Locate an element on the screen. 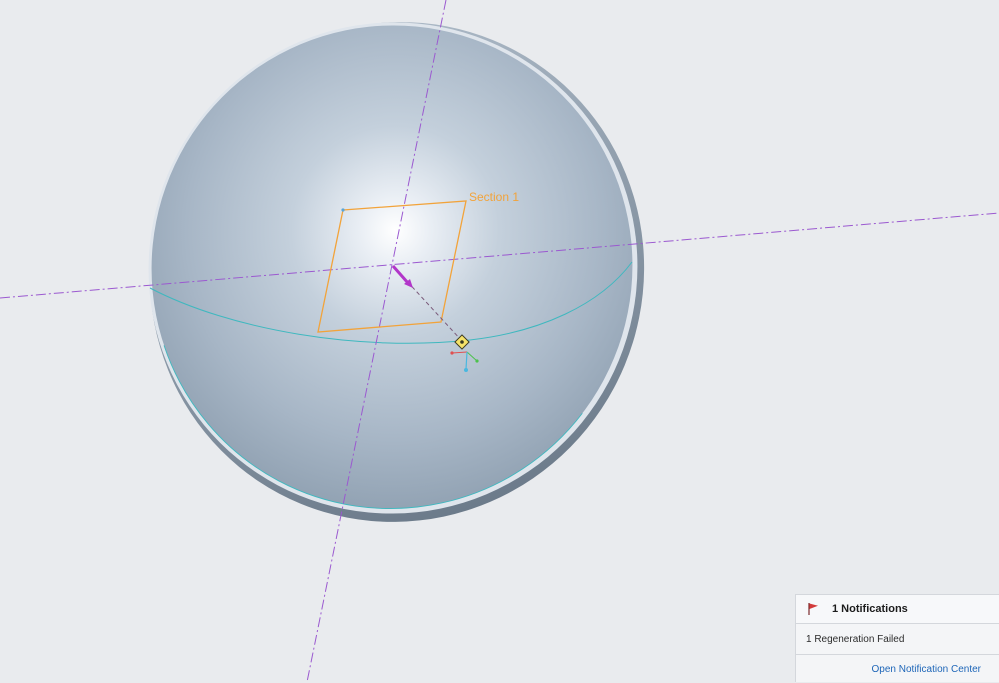 Image resolution: width=999 pixels, height=683 pixels. notification-message: 1 Regeneration Failed is located at coordinates (897, 639).